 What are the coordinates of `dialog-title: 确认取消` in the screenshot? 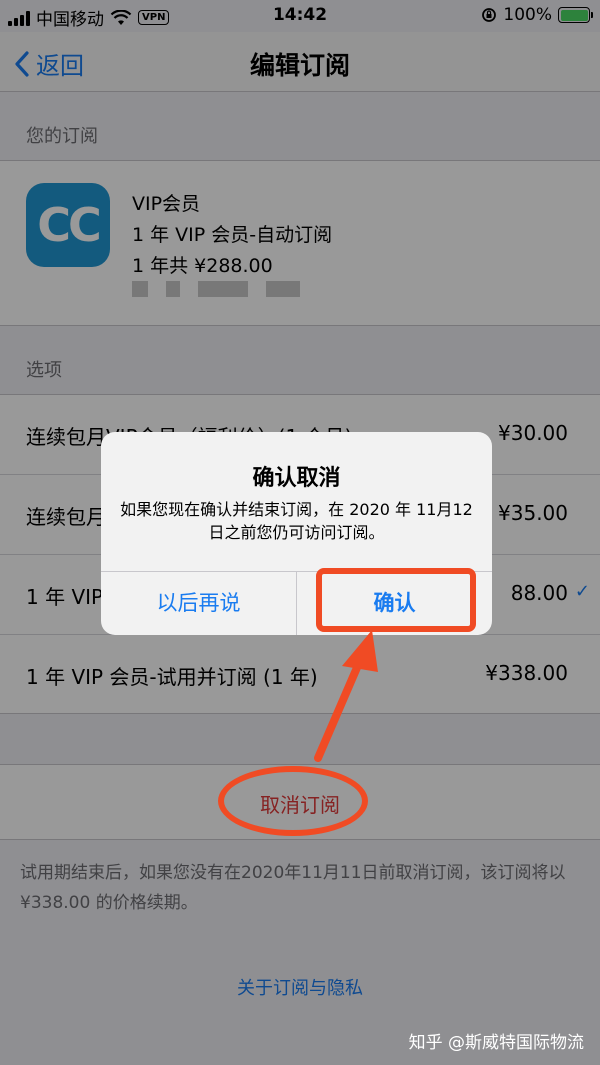 It's located at (296, 478).